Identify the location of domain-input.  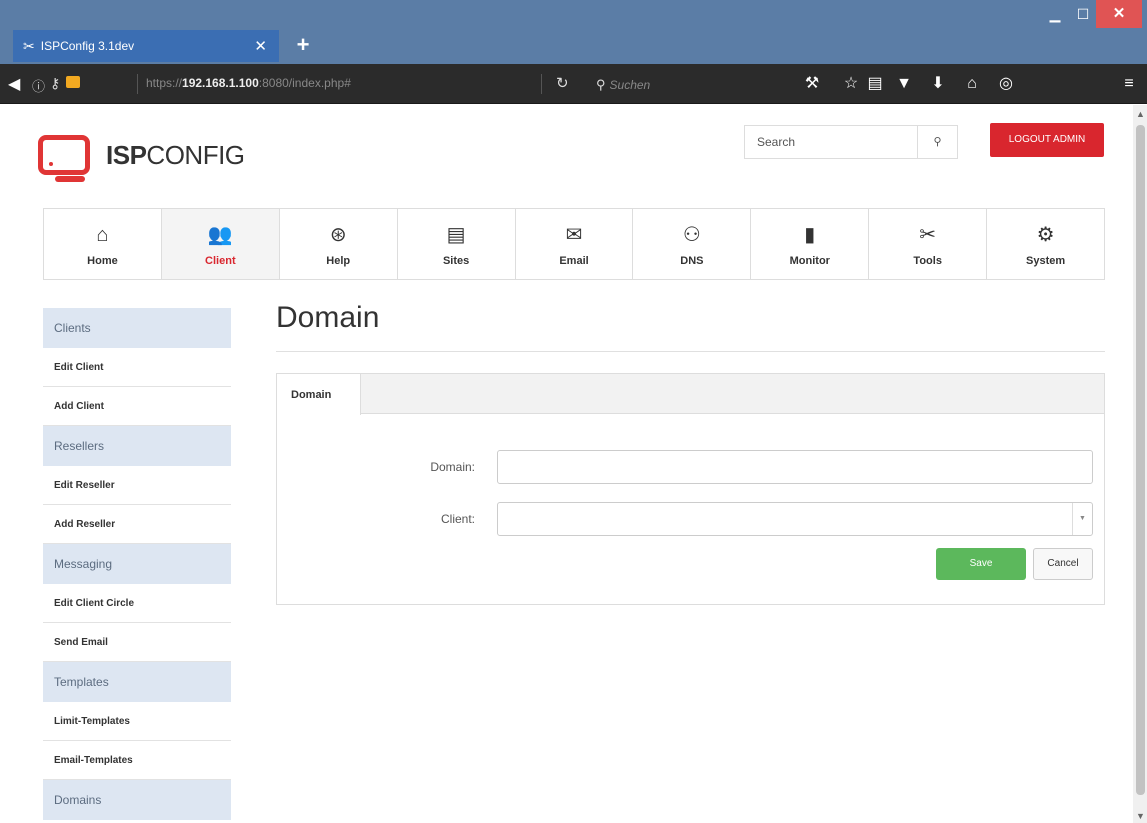
(795, 467).